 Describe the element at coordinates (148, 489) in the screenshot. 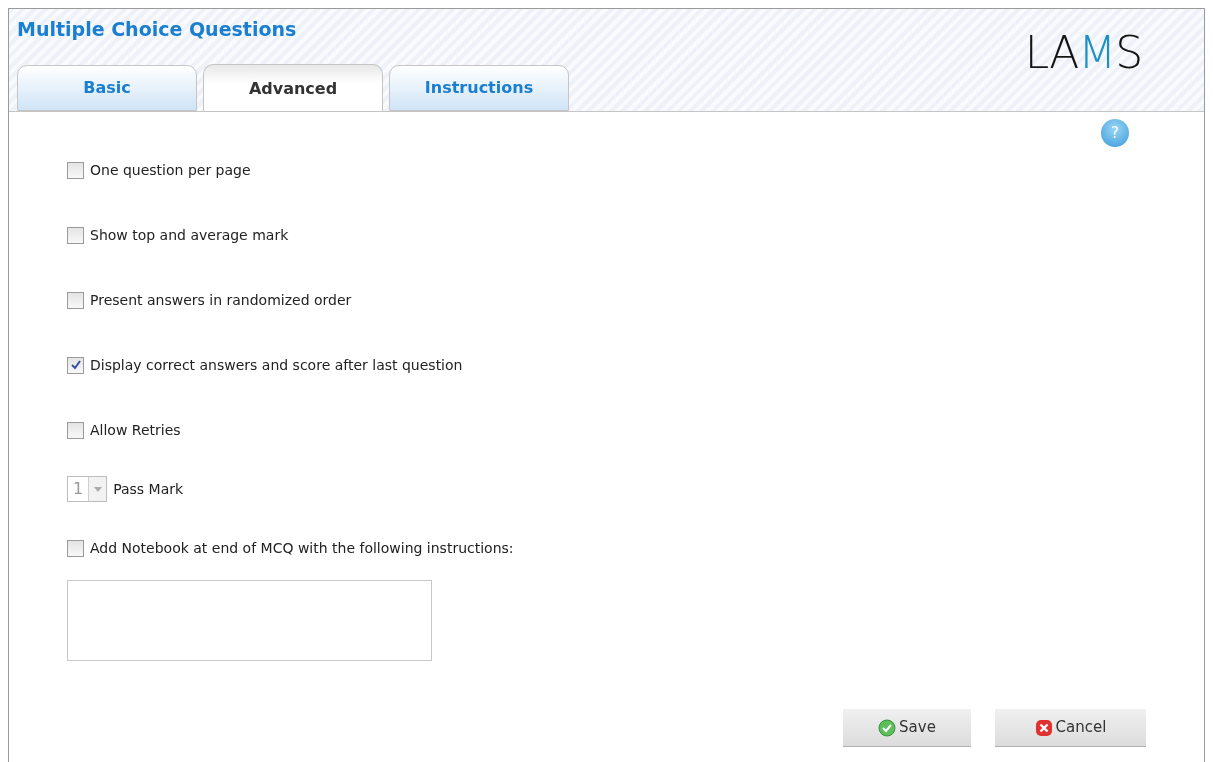

I see `option-label: Pass Mark` at that location.